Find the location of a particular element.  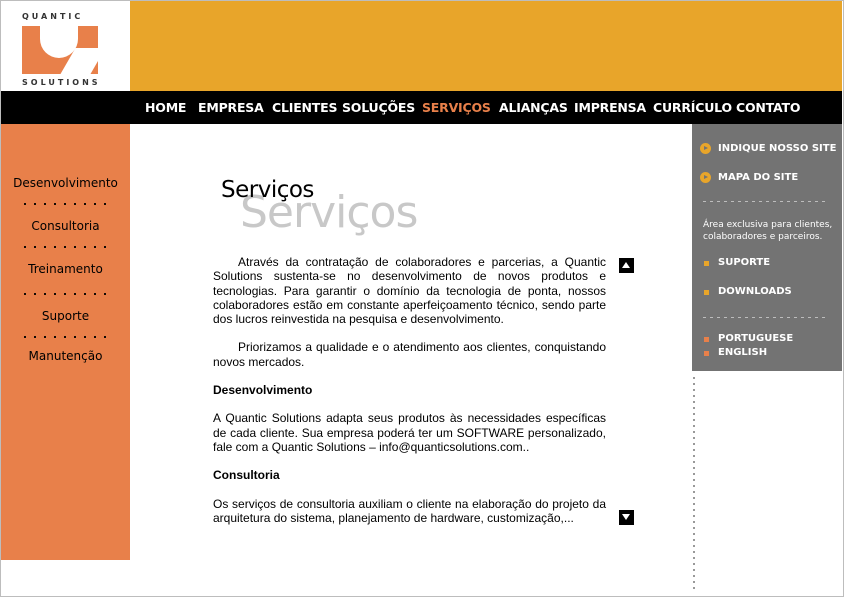

scroll-down-button is located at coordinates (626, 517).